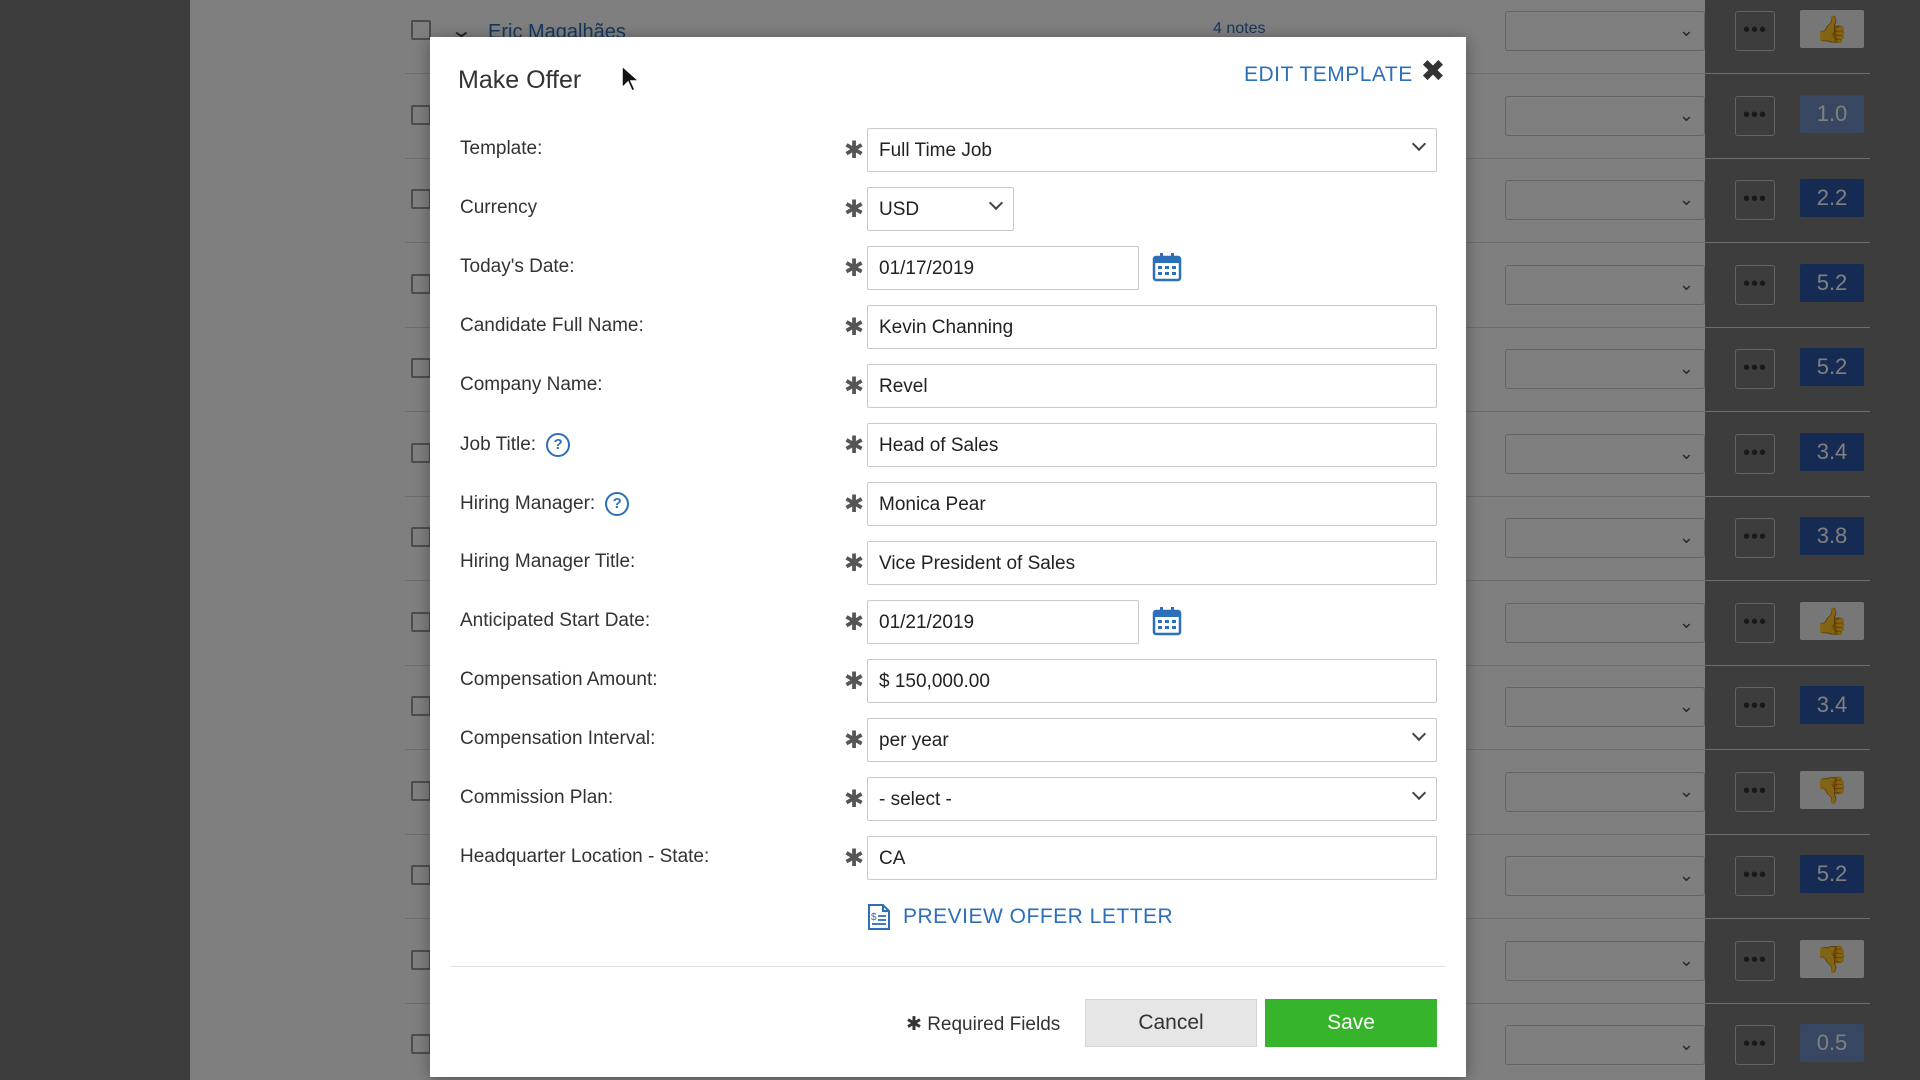 The width and height of the screenshot is (1920, 1080). I want to click on company-name-label: Company Name:, so click(531, 384).